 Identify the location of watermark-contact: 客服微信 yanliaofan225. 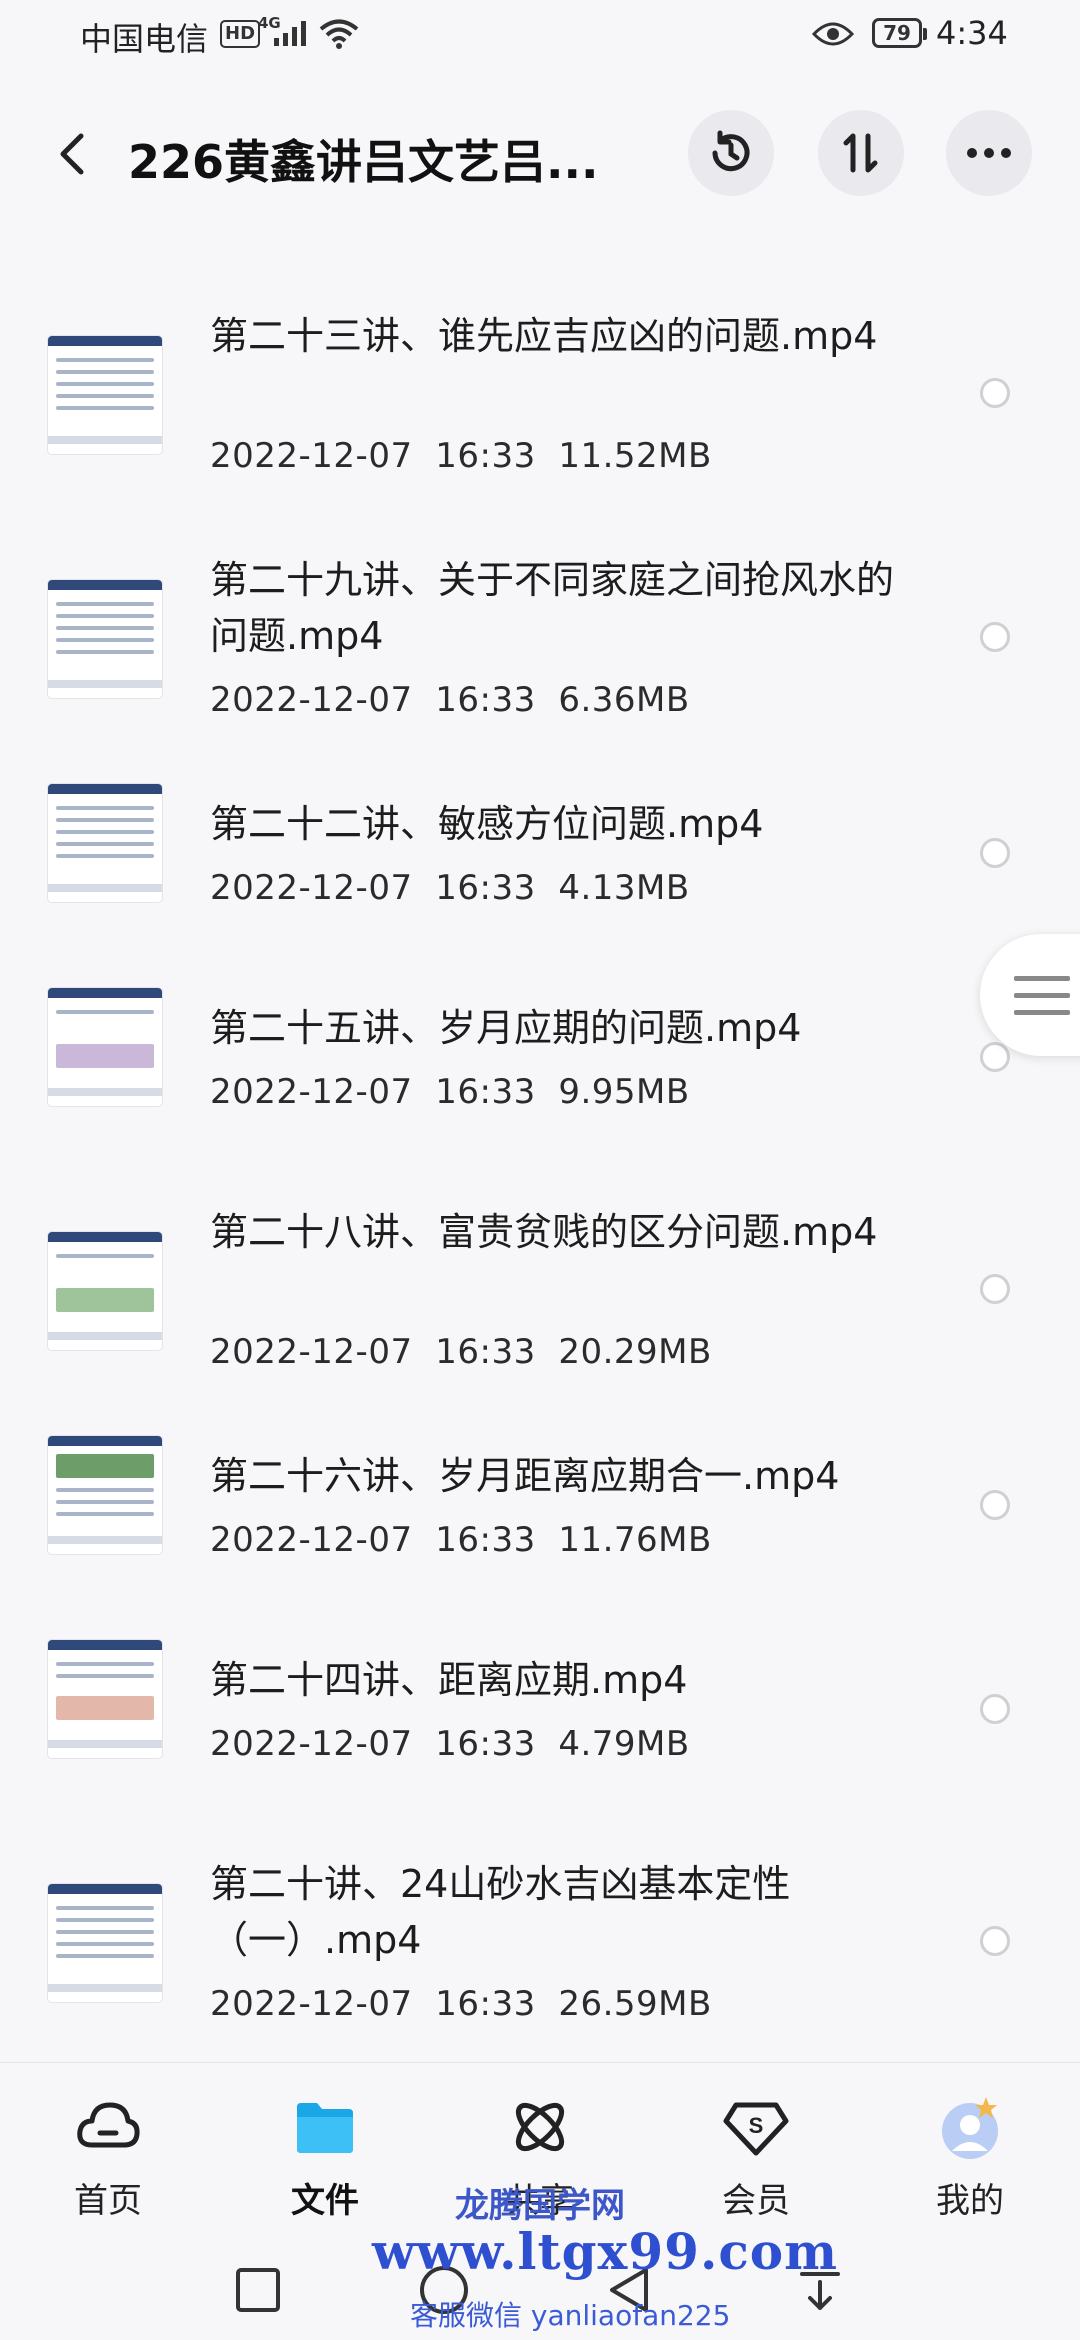
(570, 2315).